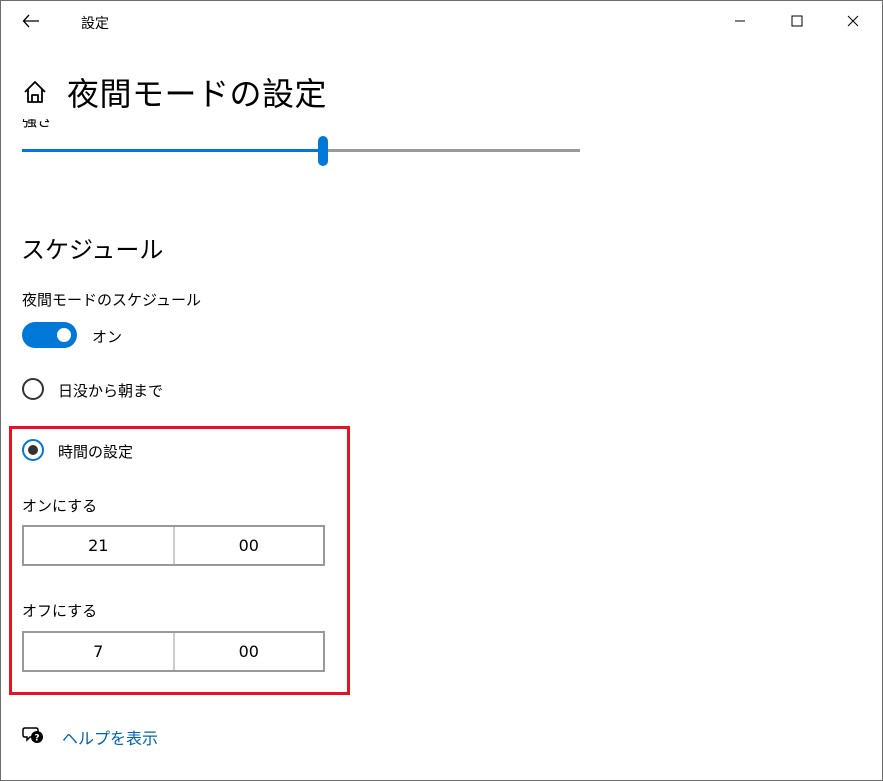 This screenshot has height=781, width=883. Describe the element at coordinates (64, 335) in the screenshot. I see `toggle-knob` at that location.